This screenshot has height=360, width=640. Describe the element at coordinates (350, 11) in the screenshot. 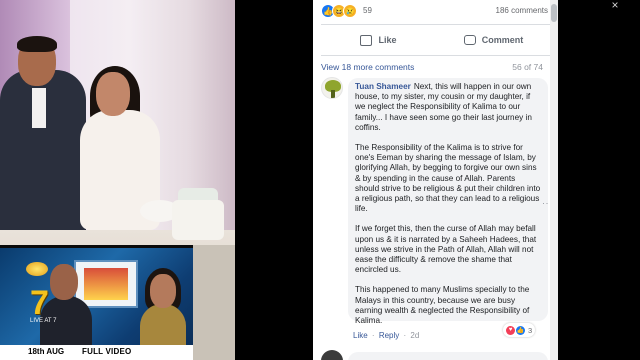

I see `sad-reaction-icon: 😢` at that location.